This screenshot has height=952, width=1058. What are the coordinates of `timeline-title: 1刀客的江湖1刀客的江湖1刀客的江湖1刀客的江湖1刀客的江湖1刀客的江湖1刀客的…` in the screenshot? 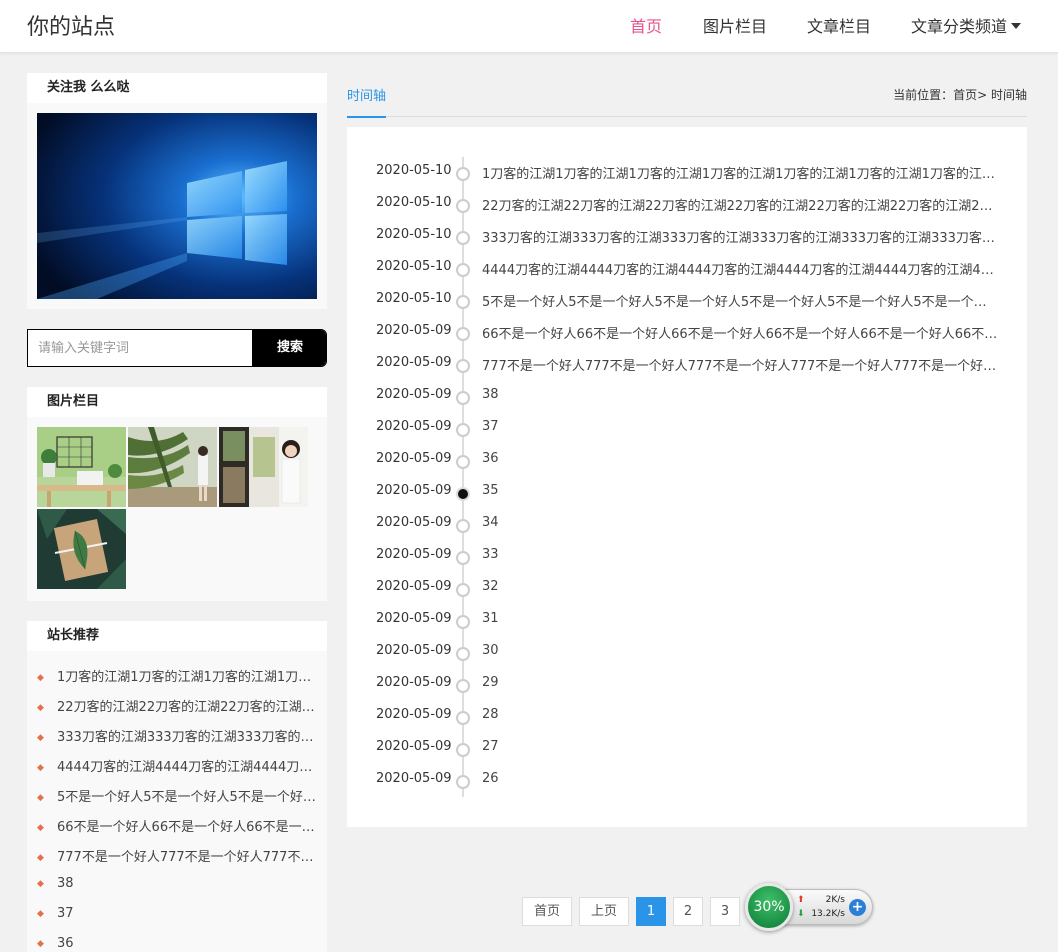 It's located at (740, 172).